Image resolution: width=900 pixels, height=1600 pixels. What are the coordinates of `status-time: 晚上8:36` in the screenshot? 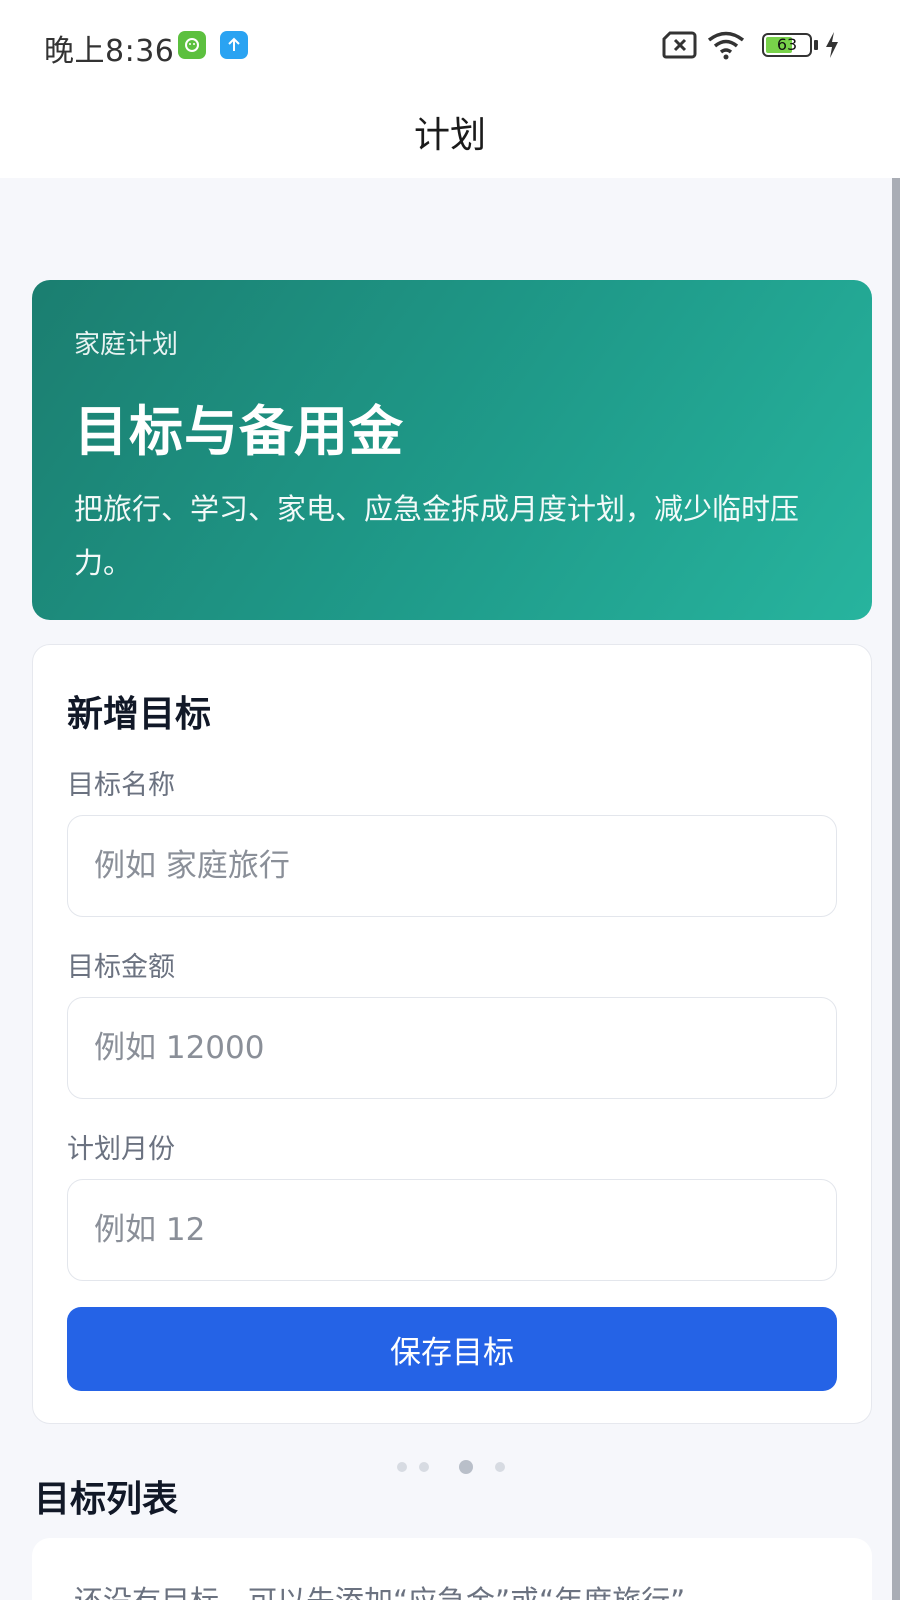 It's located at (109, 51).